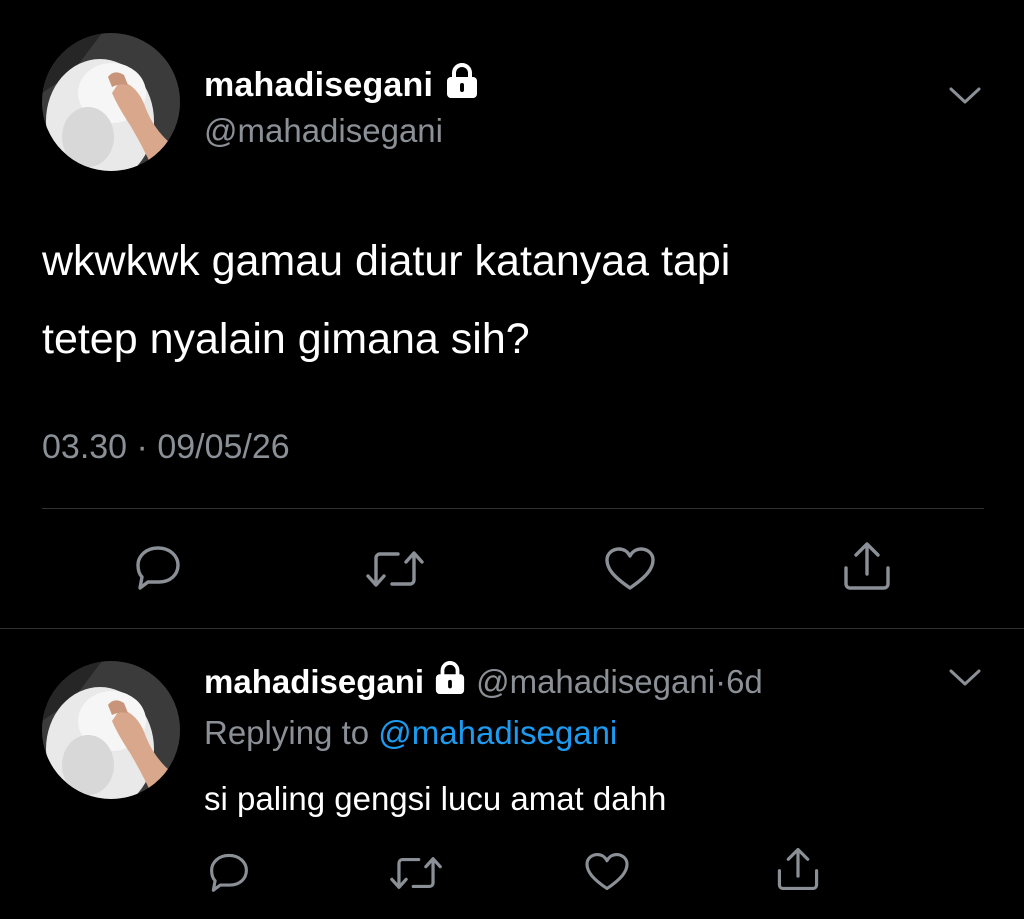  I want to click on tweet-timestamp: 03.30 · 09/05/26, so click(166, 447).